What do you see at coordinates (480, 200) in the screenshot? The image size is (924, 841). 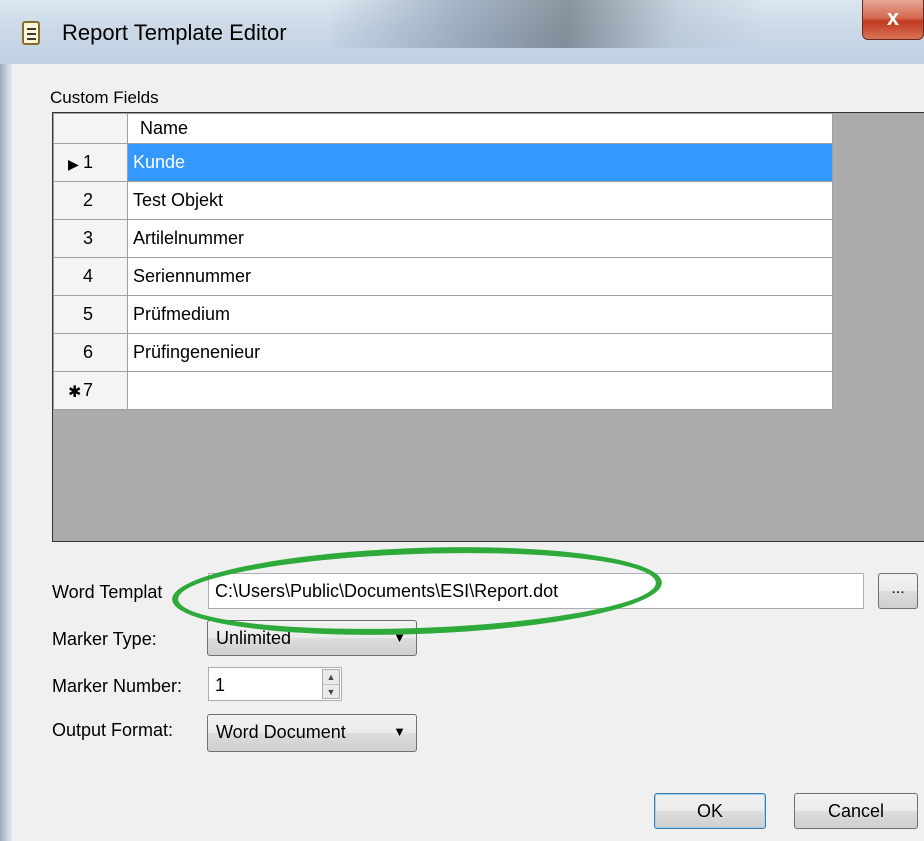 I see `name-cell: Test Objekt` at bounding box center [480, 200].